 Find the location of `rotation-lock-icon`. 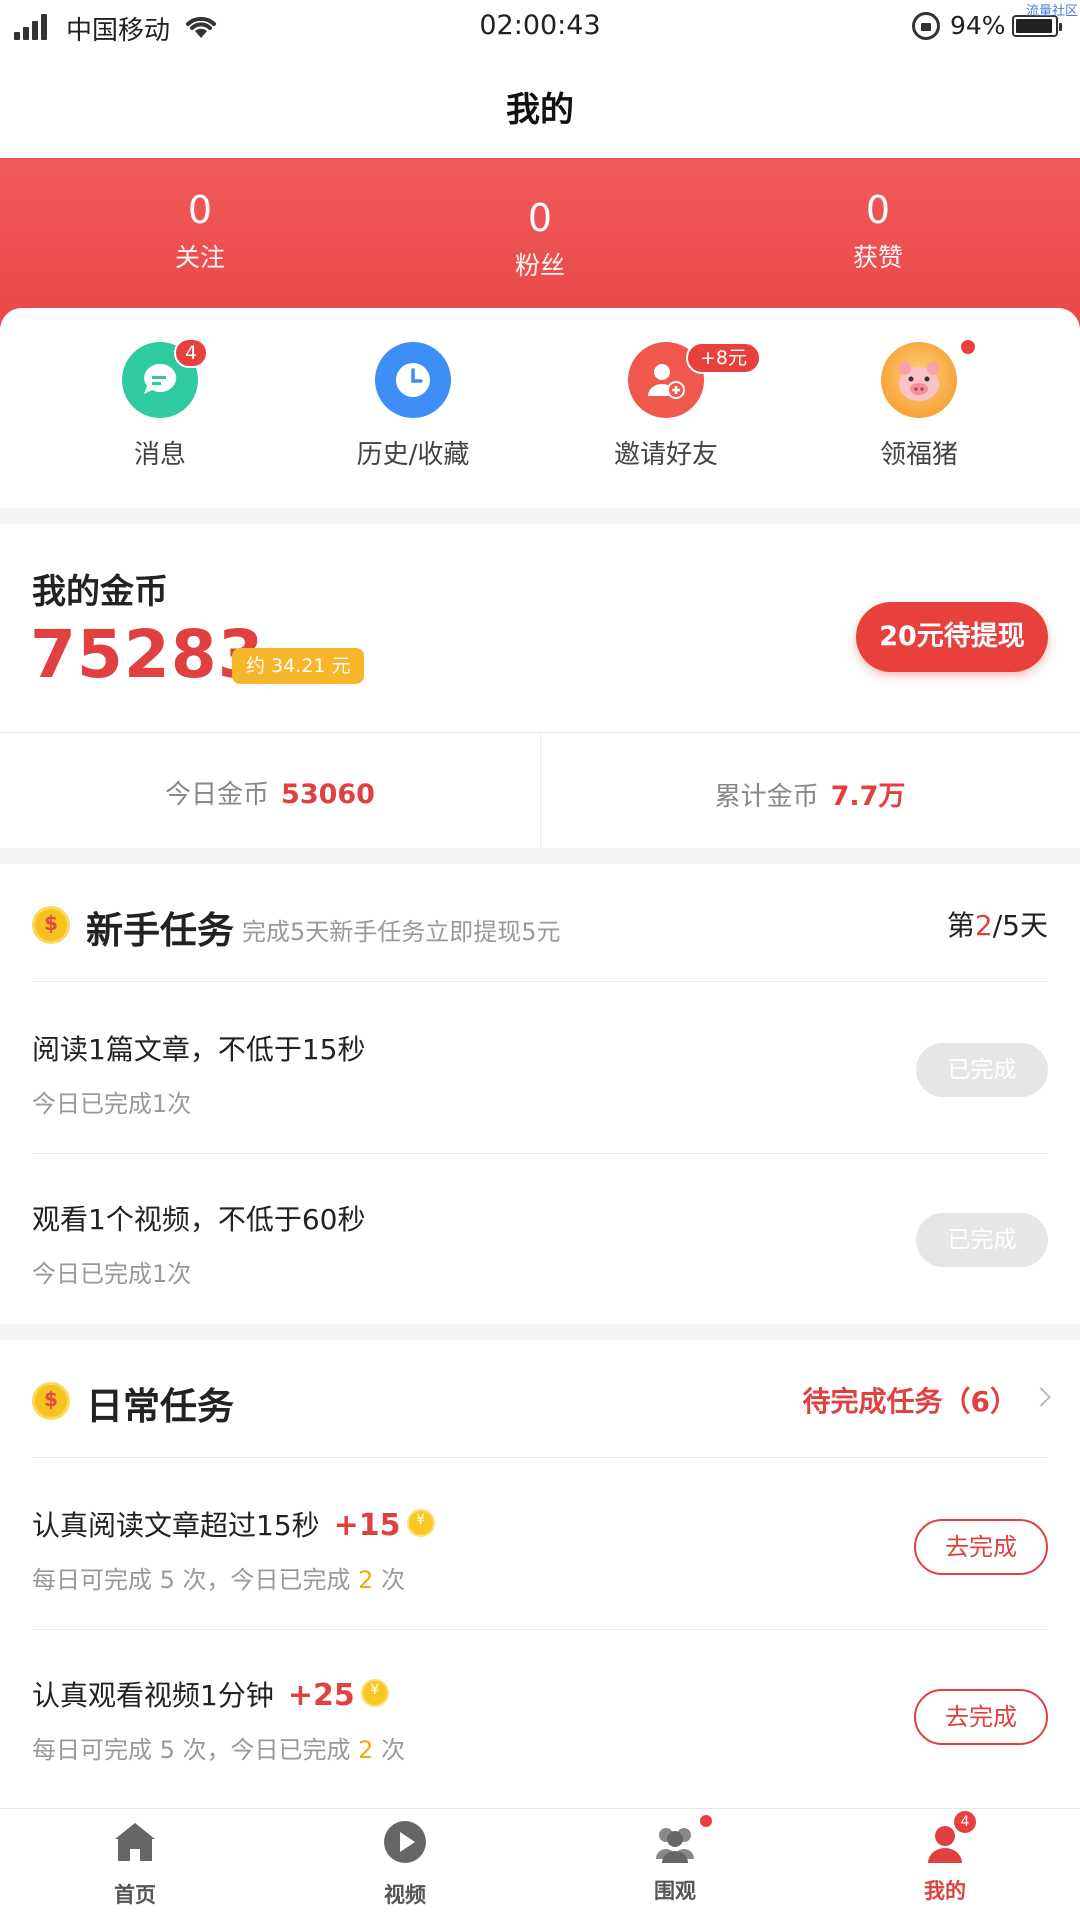

rotation-lock-icon is located at coordinates (926, 26).